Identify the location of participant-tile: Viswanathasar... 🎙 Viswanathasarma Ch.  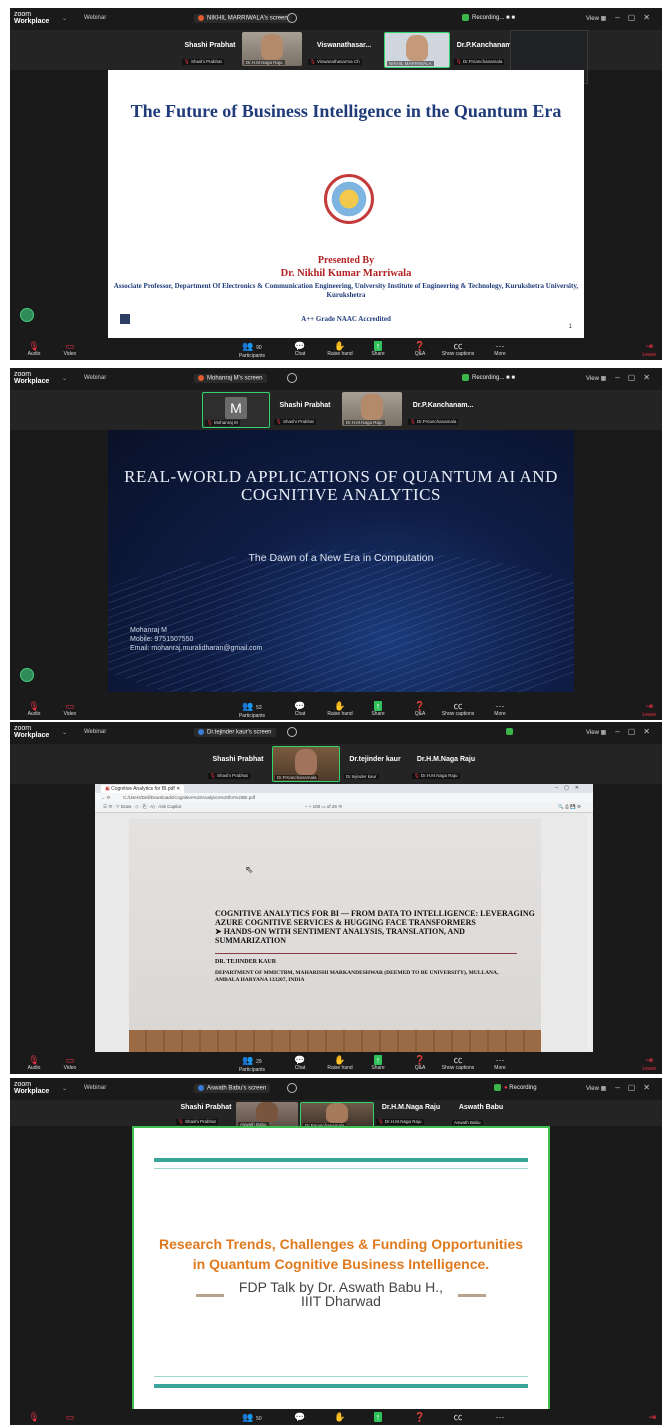
(344, 49).